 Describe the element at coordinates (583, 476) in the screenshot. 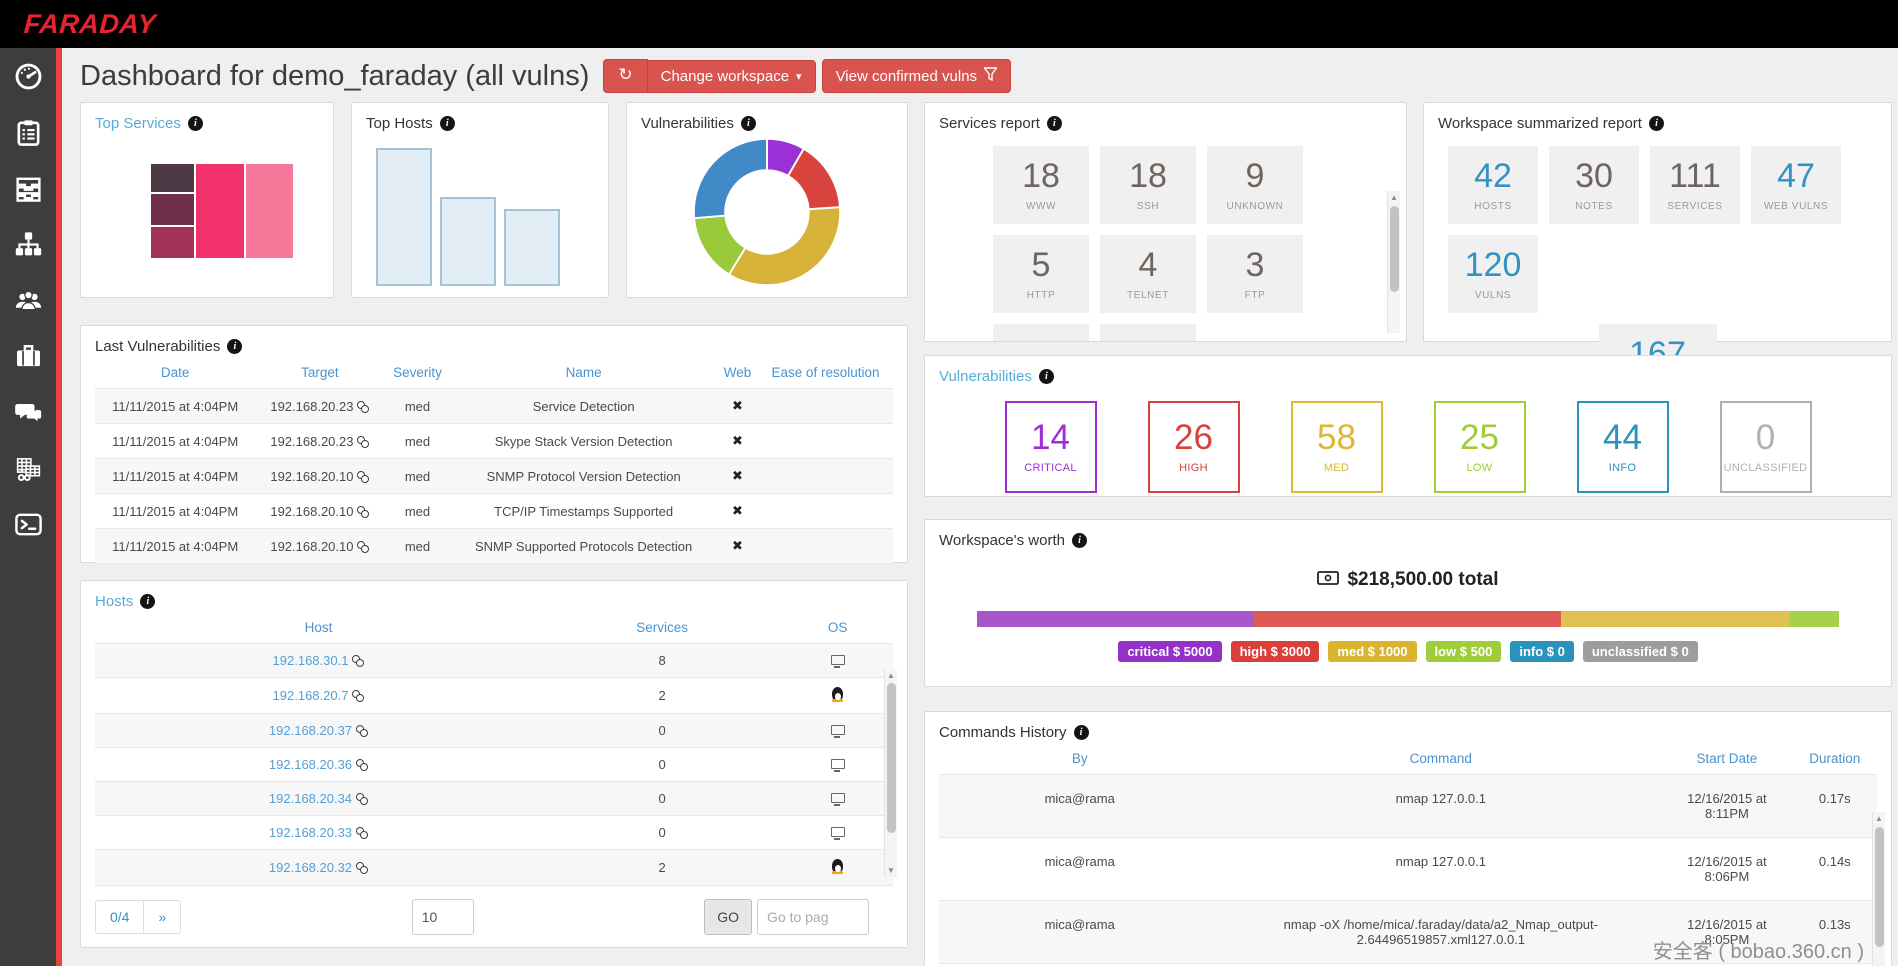

I see `vuln-name: SNMP Protocol Version Detection` at that location.